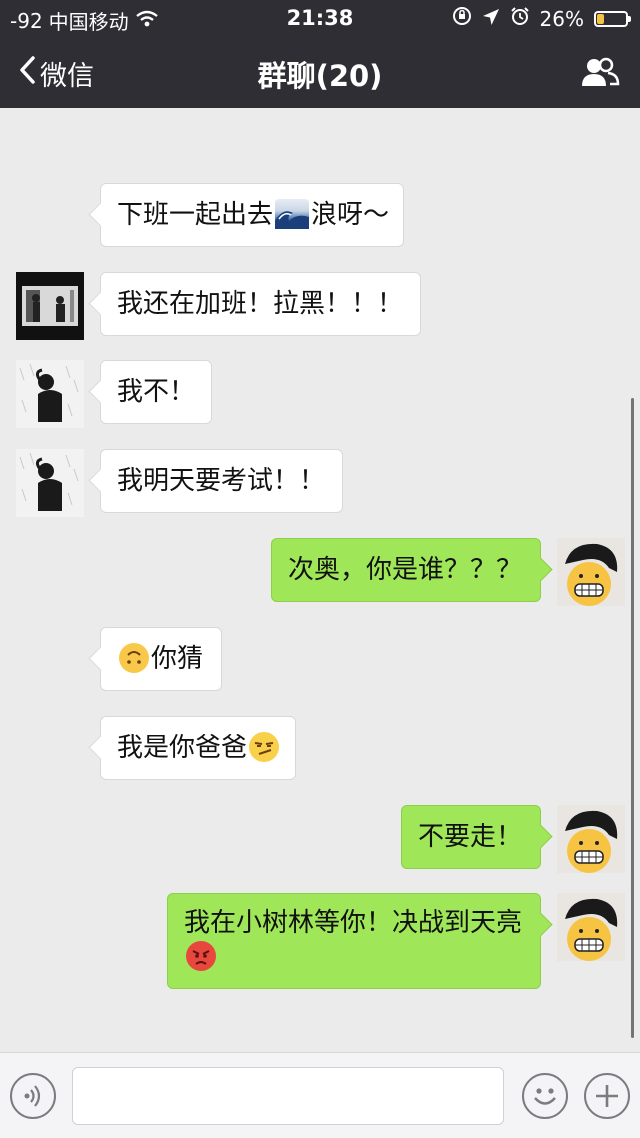  What do you see at coordinates (545, 1104) in the screenshot?
I see `smiley-icon` at bounding box center [545, 1104].